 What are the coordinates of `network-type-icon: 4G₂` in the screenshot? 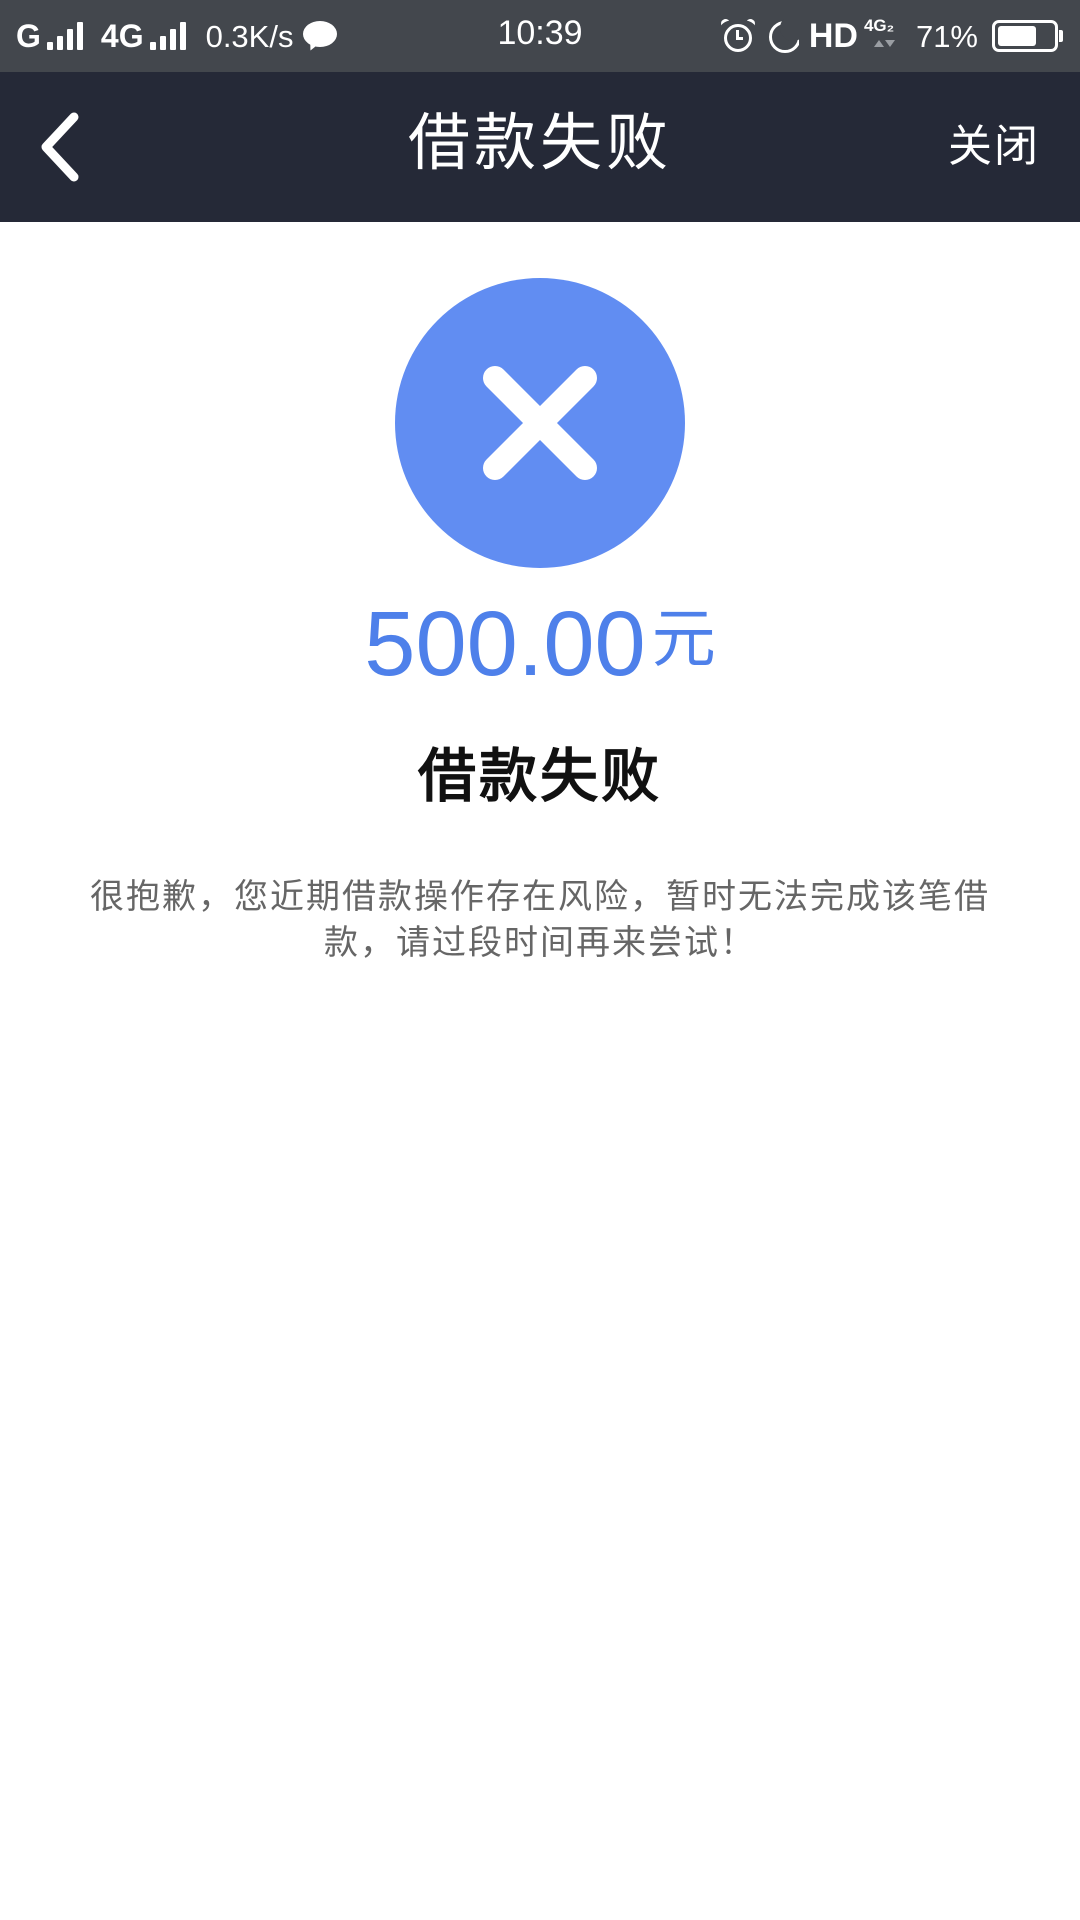 It's located at (884, 36).